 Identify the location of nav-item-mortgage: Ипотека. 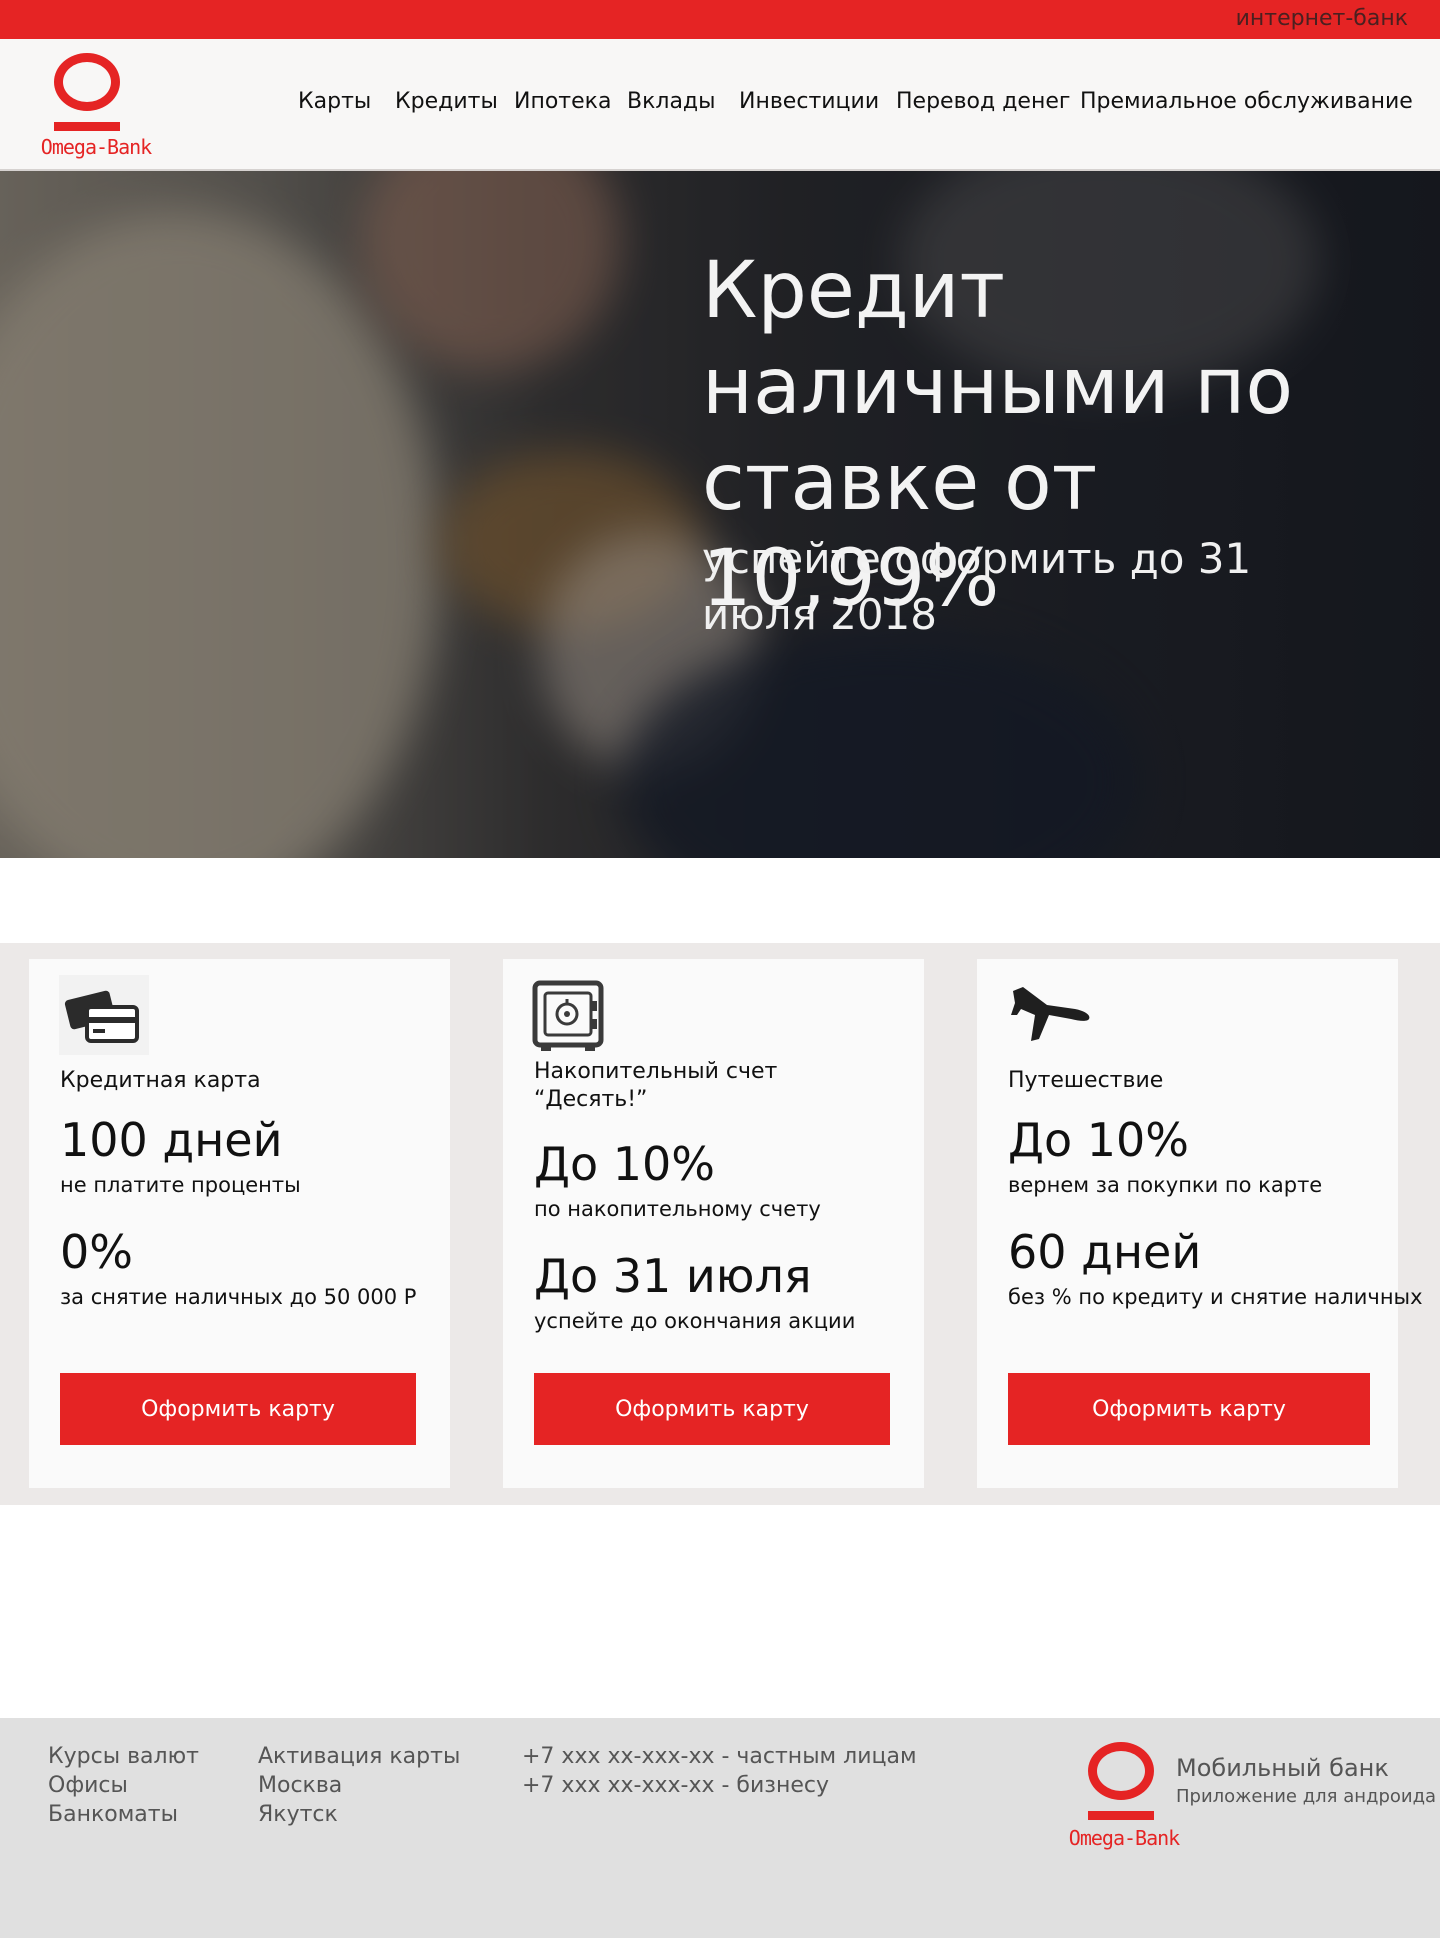
(562, 101).